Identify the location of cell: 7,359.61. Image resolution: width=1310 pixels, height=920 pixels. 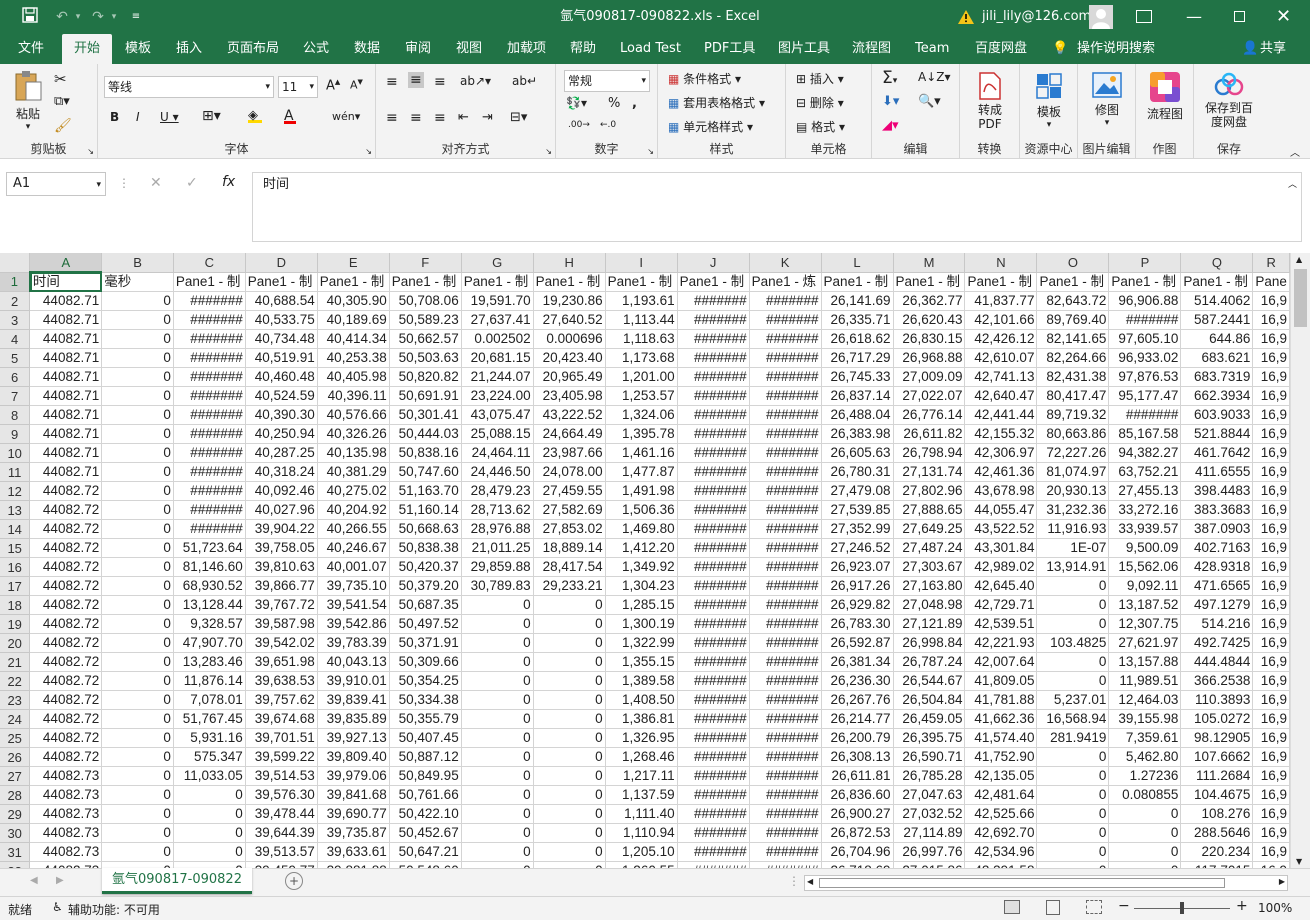
(1145, 738).